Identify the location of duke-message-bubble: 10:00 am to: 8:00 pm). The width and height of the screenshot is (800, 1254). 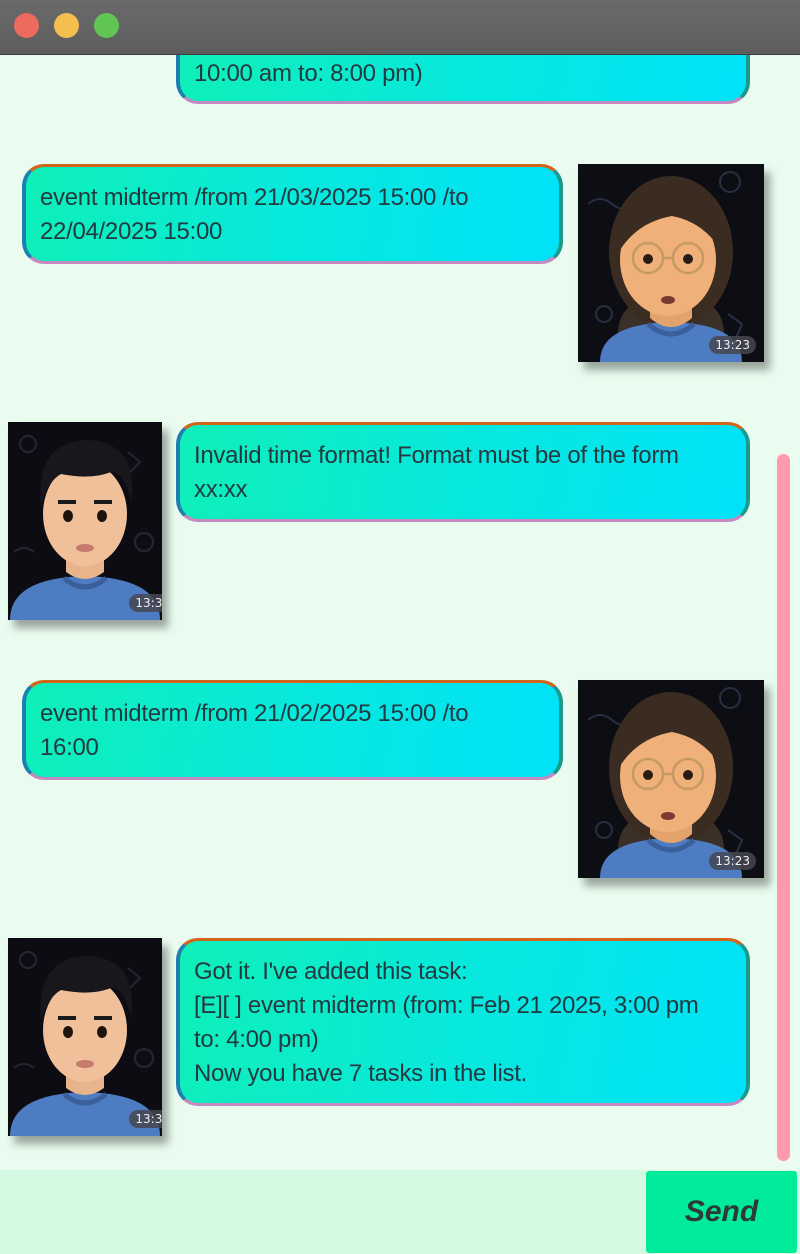
(463, 79).